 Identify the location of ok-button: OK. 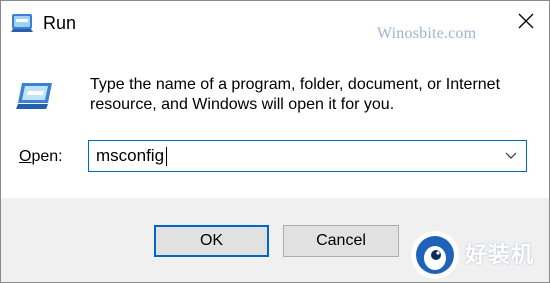
(211, 241).